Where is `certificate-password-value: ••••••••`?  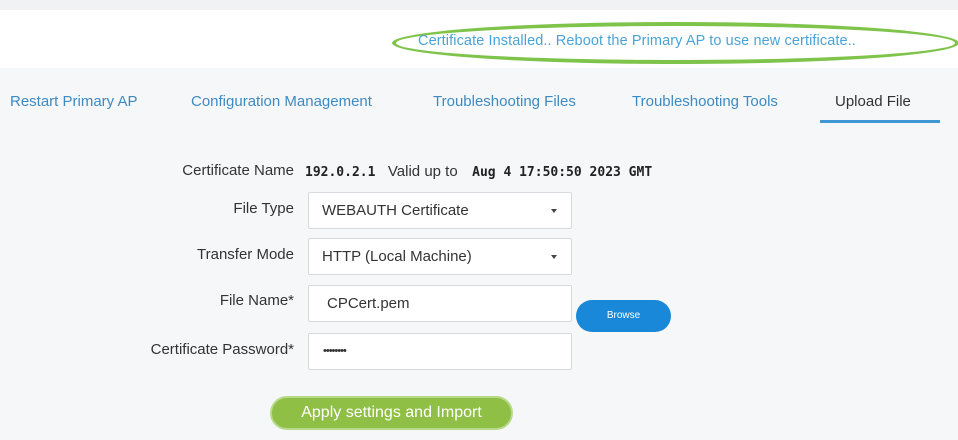
certificate-password-value: •••••••• is located at coordinates (335, 351).